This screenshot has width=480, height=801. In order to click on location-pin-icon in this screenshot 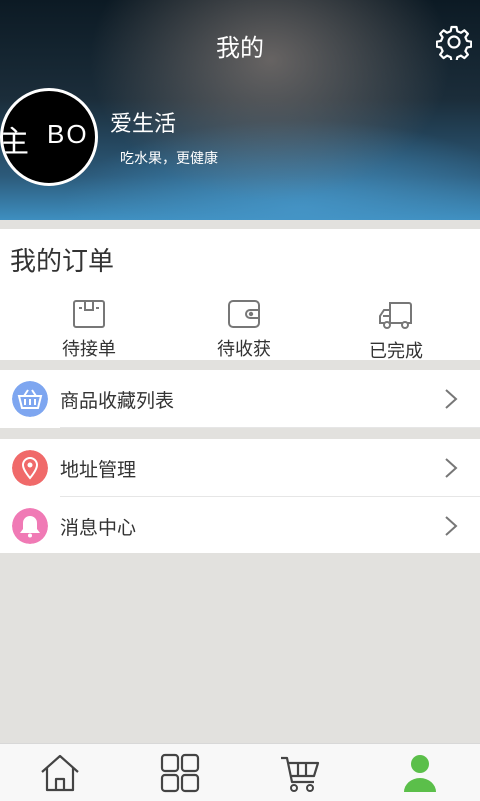, I will do `click(30, 468)`.